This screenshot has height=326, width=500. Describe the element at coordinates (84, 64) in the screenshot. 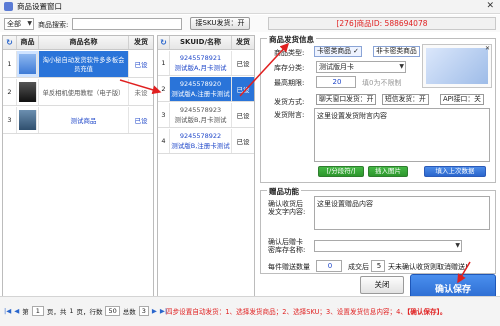

I see `product-name: 淘小秘自动发货软件多多板会员充值` at that location.